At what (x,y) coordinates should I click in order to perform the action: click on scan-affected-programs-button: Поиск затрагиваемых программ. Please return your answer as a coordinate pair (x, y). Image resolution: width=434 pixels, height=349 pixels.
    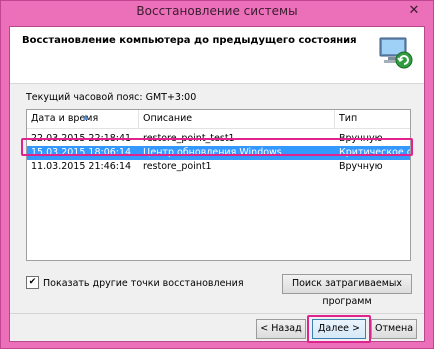
    Looking at the image, I should click on (347, 290).